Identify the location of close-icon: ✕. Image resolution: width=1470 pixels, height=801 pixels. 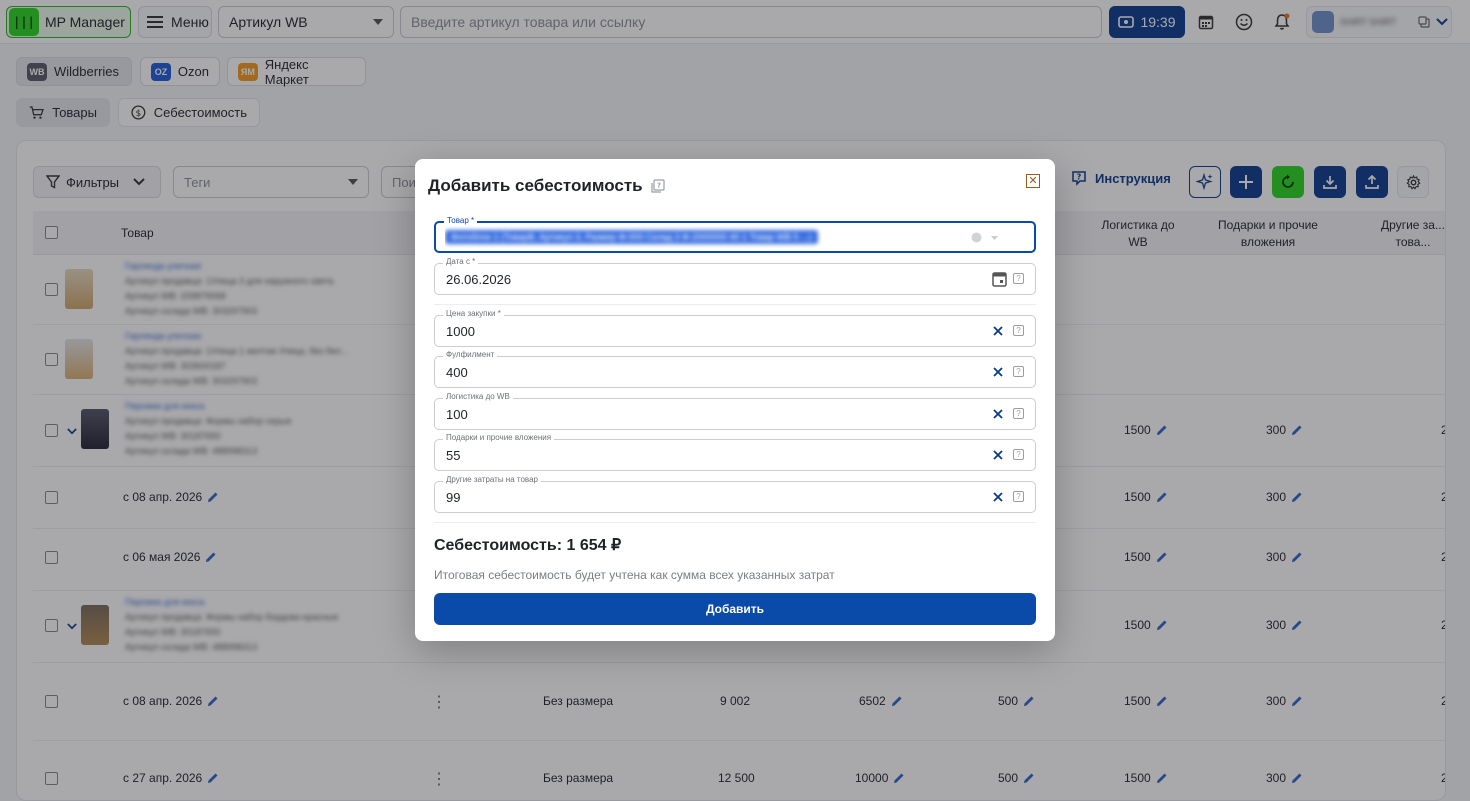
(1033, 181).